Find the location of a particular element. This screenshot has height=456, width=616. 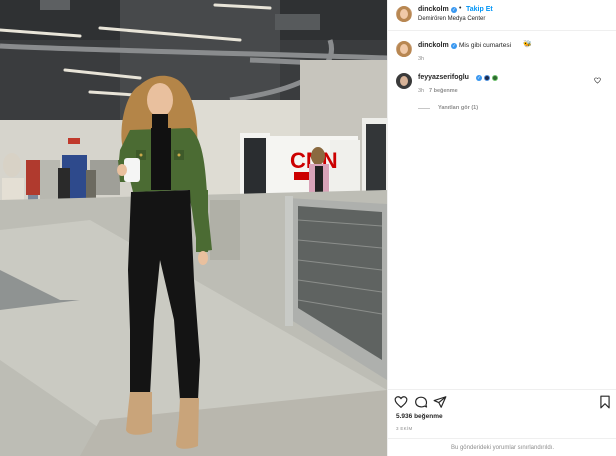

caption-time: 3h is located at coordinates (421, 59).